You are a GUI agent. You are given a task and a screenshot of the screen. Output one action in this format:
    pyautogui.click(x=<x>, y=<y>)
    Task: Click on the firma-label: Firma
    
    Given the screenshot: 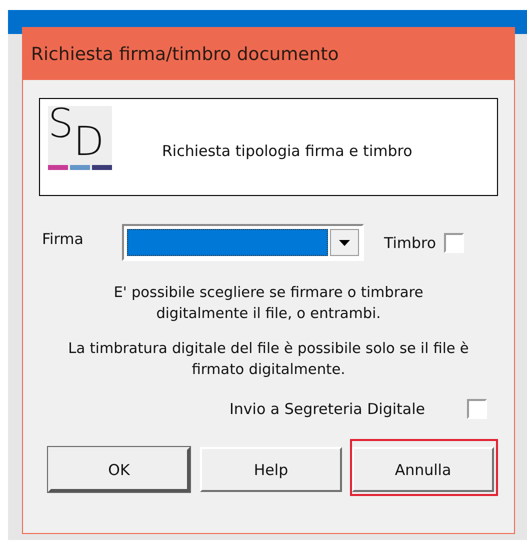 What is the action you would take?
    pyautogui.click(x=62, y=239)
    